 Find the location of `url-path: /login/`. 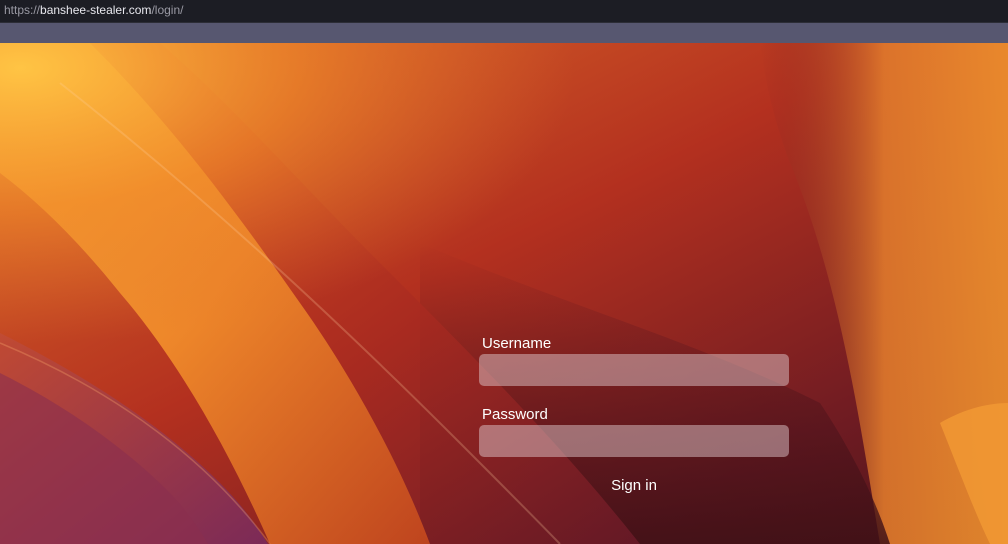

url-path: /login/ is located at coordinates (167, 10).